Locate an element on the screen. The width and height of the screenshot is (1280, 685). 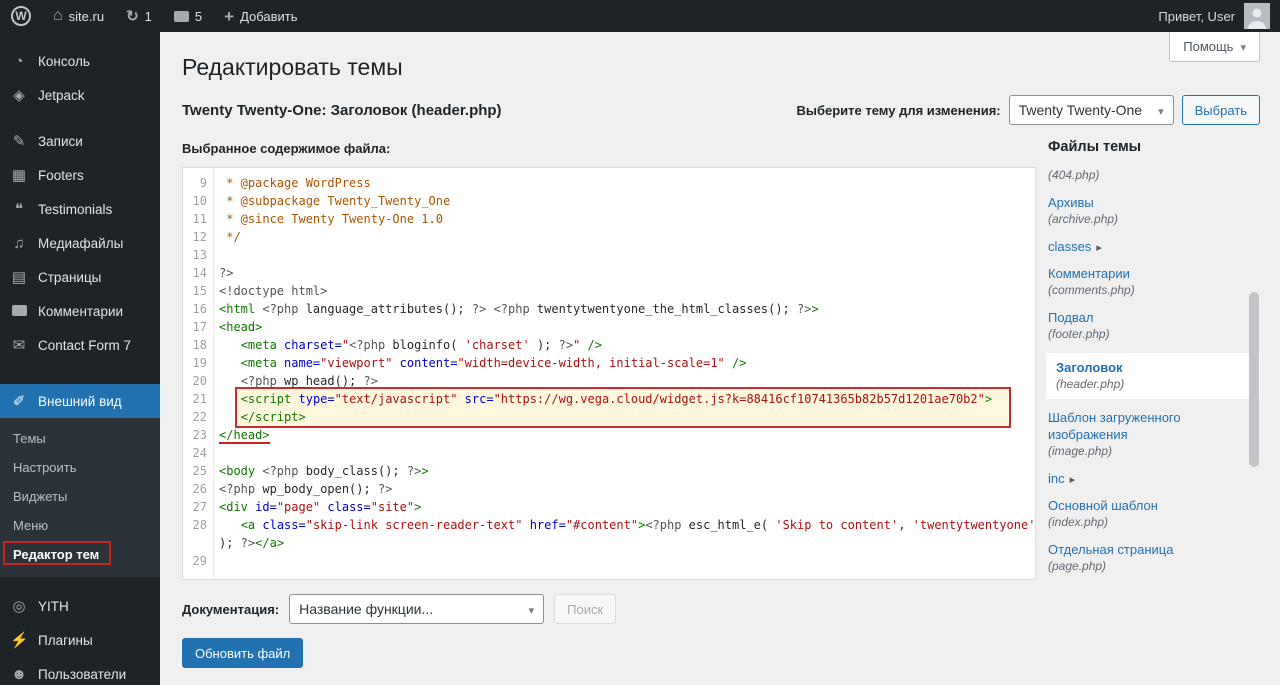
site-name: site.ru is located at coordinates (86, 16).